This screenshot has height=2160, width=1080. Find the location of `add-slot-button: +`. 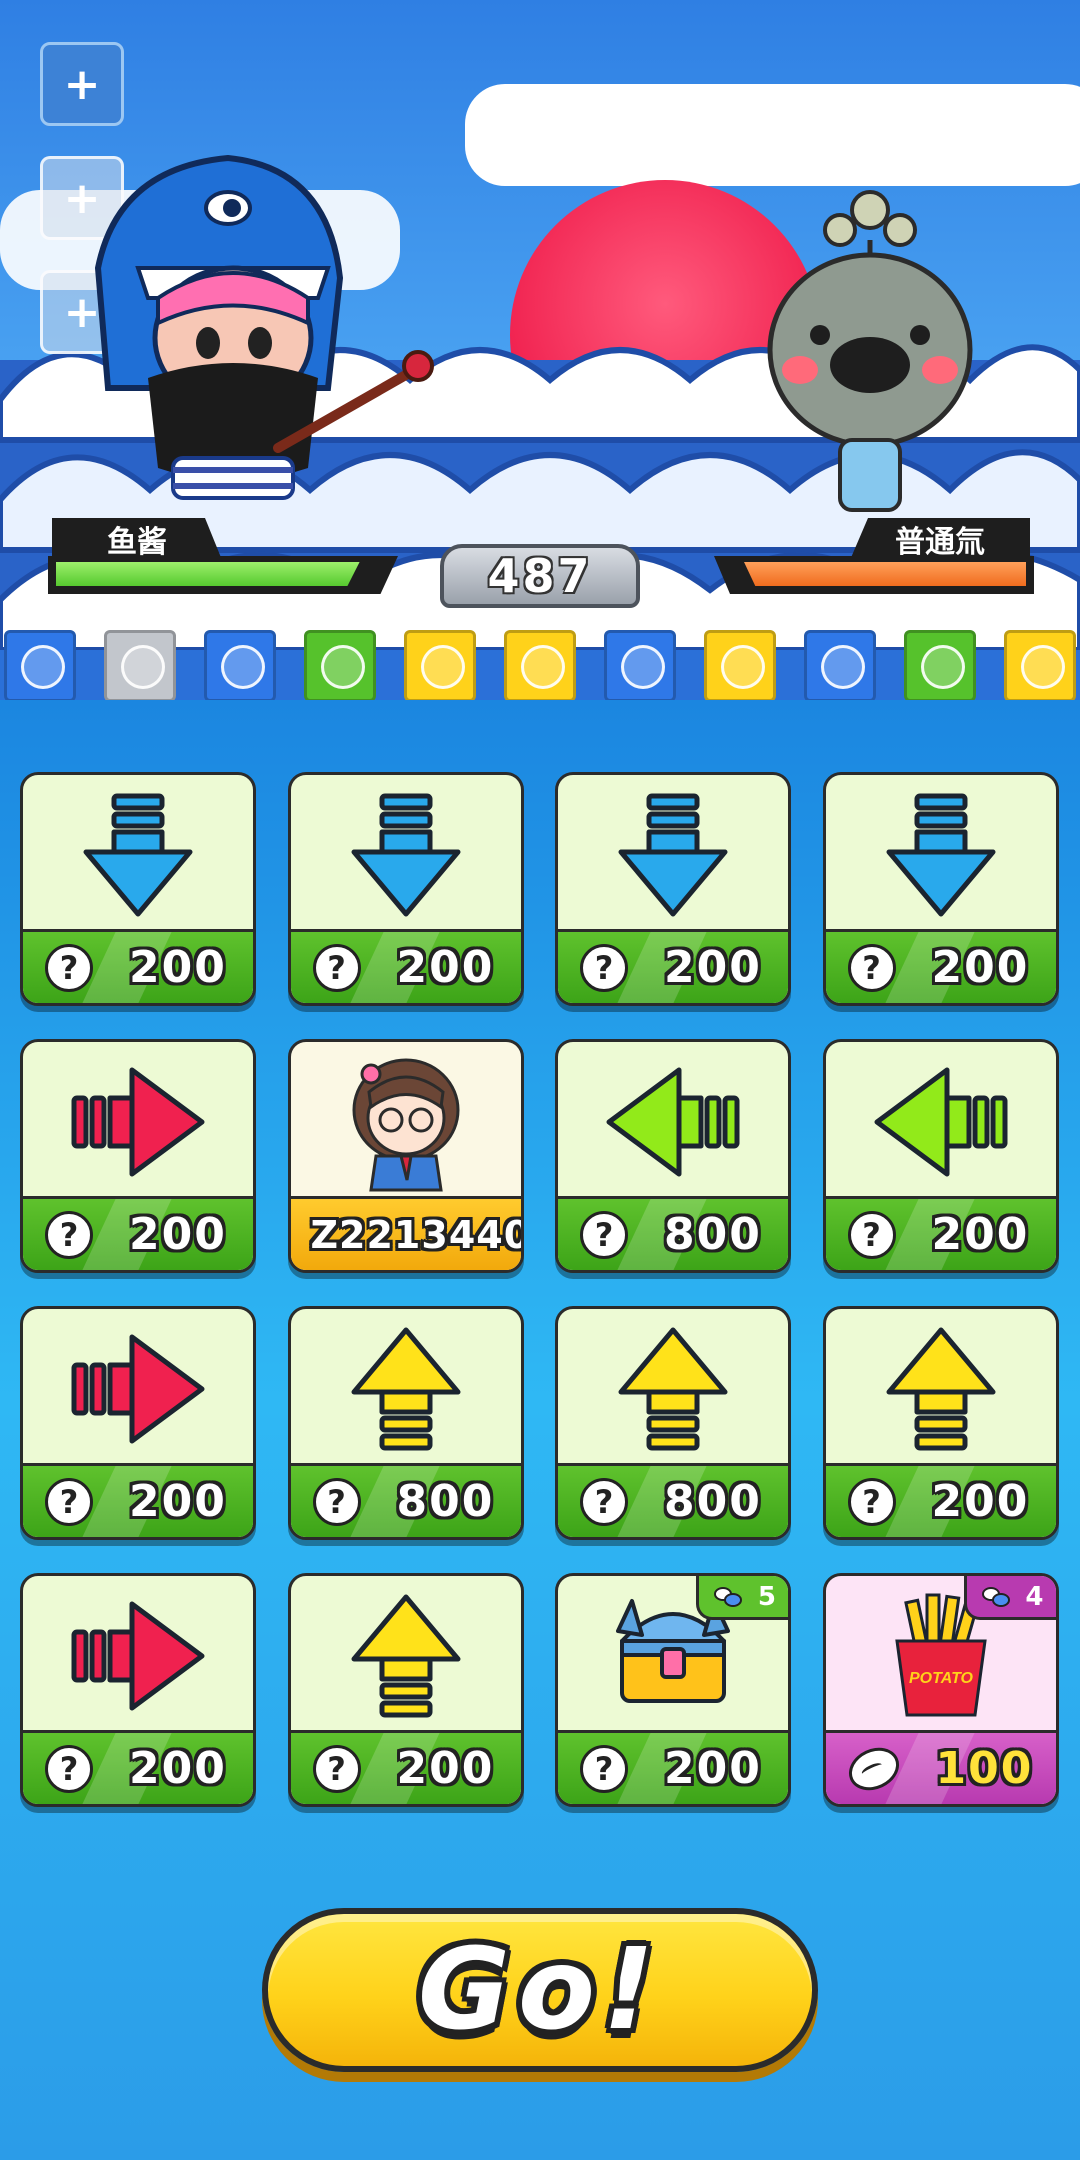

add-slot-button: + is located at coordinates (82, 84).